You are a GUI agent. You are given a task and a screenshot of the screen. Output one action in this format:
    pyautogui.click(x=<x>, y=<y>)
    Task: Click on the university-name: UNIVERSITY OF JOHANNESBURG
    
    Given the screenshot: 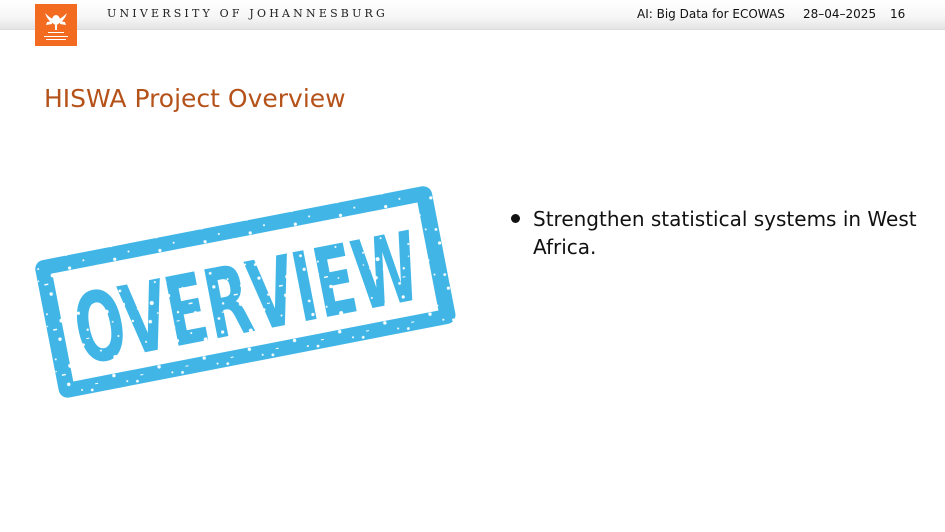 What is the action you would take?
    pyautogui.click(x=248, y=13)
    